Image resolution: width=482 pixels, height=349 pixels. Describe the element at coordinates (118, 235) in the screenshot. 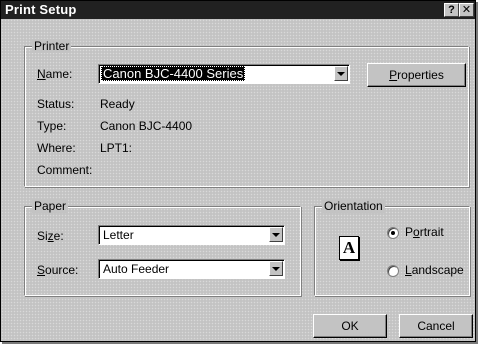

I see `paper-size-value: Letter` at that location.